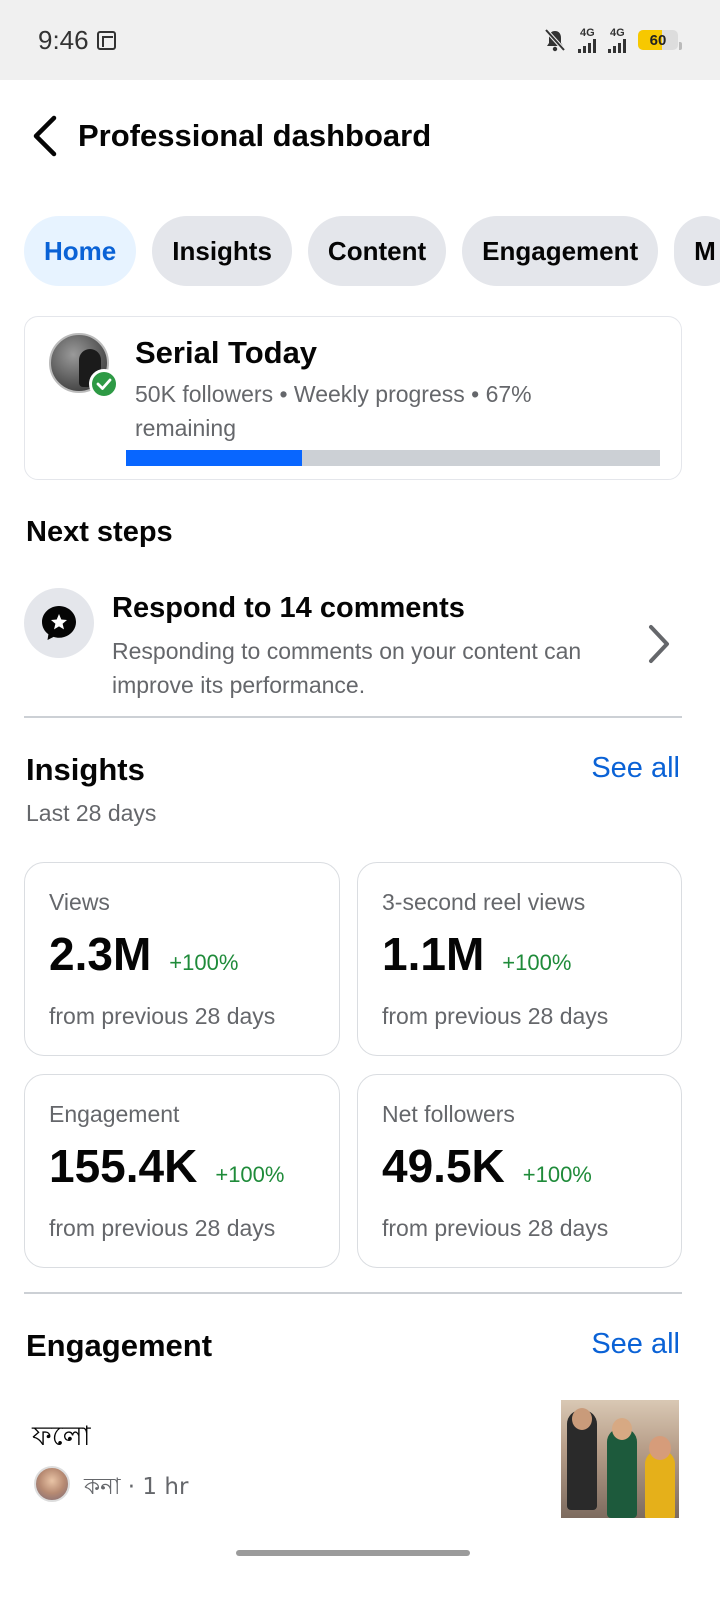 The height and width of the screenshot is (1600, 720). I want to click on insights-see-all-link: See all, so click(635, 768).